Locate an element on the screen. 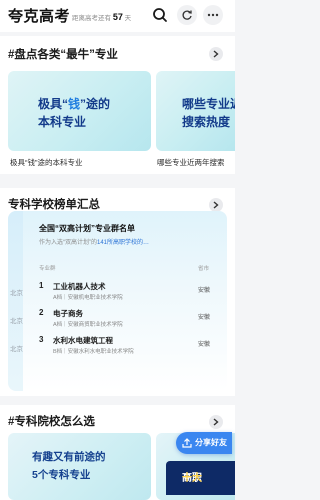 This screenshot has width=320, height=500. rank-subtitle-text: 作为入选“双高计划”的 is located at coordinates (68, 243).